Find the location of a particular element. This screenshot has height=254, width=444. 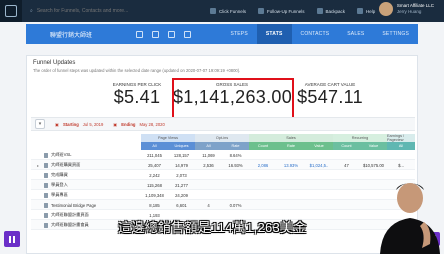

ending-date: ▣ Ending May 28, 2020 is located at coordinates (139, 124).